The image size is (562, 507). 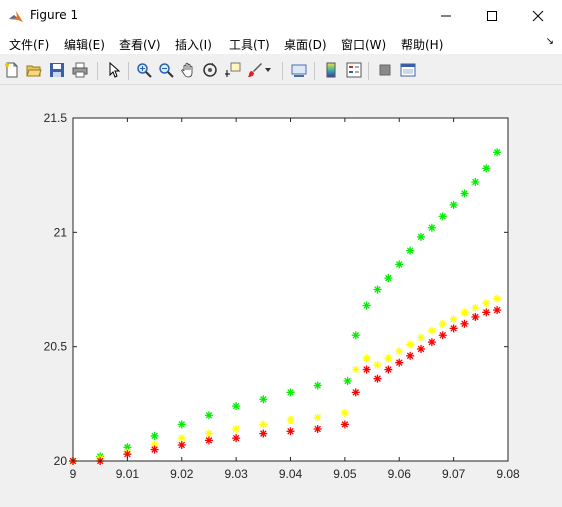 What do you see at coordinates (16, 16) in the screenshot?
I see `matlab-logo-icon` at bounding box center [16, 16].